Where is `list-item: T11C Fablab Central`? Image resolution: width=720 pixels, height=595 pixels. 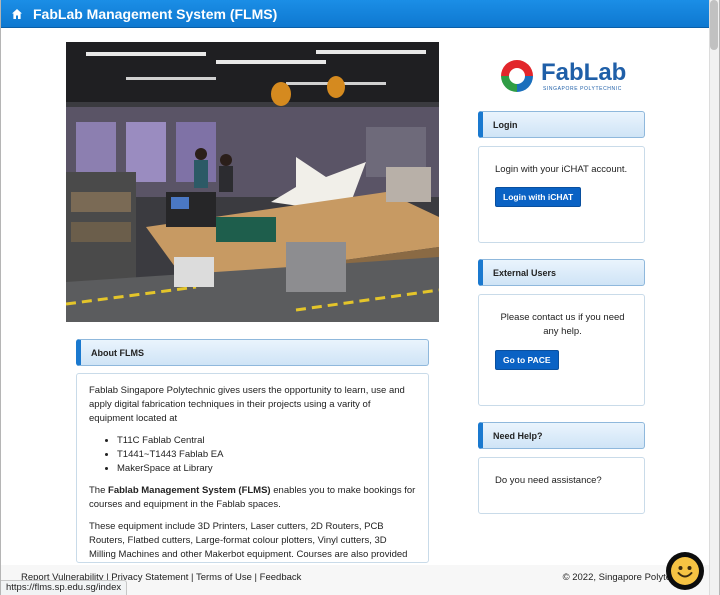
list-item: T11C Fablab Central is located at coordinates (266, 441).